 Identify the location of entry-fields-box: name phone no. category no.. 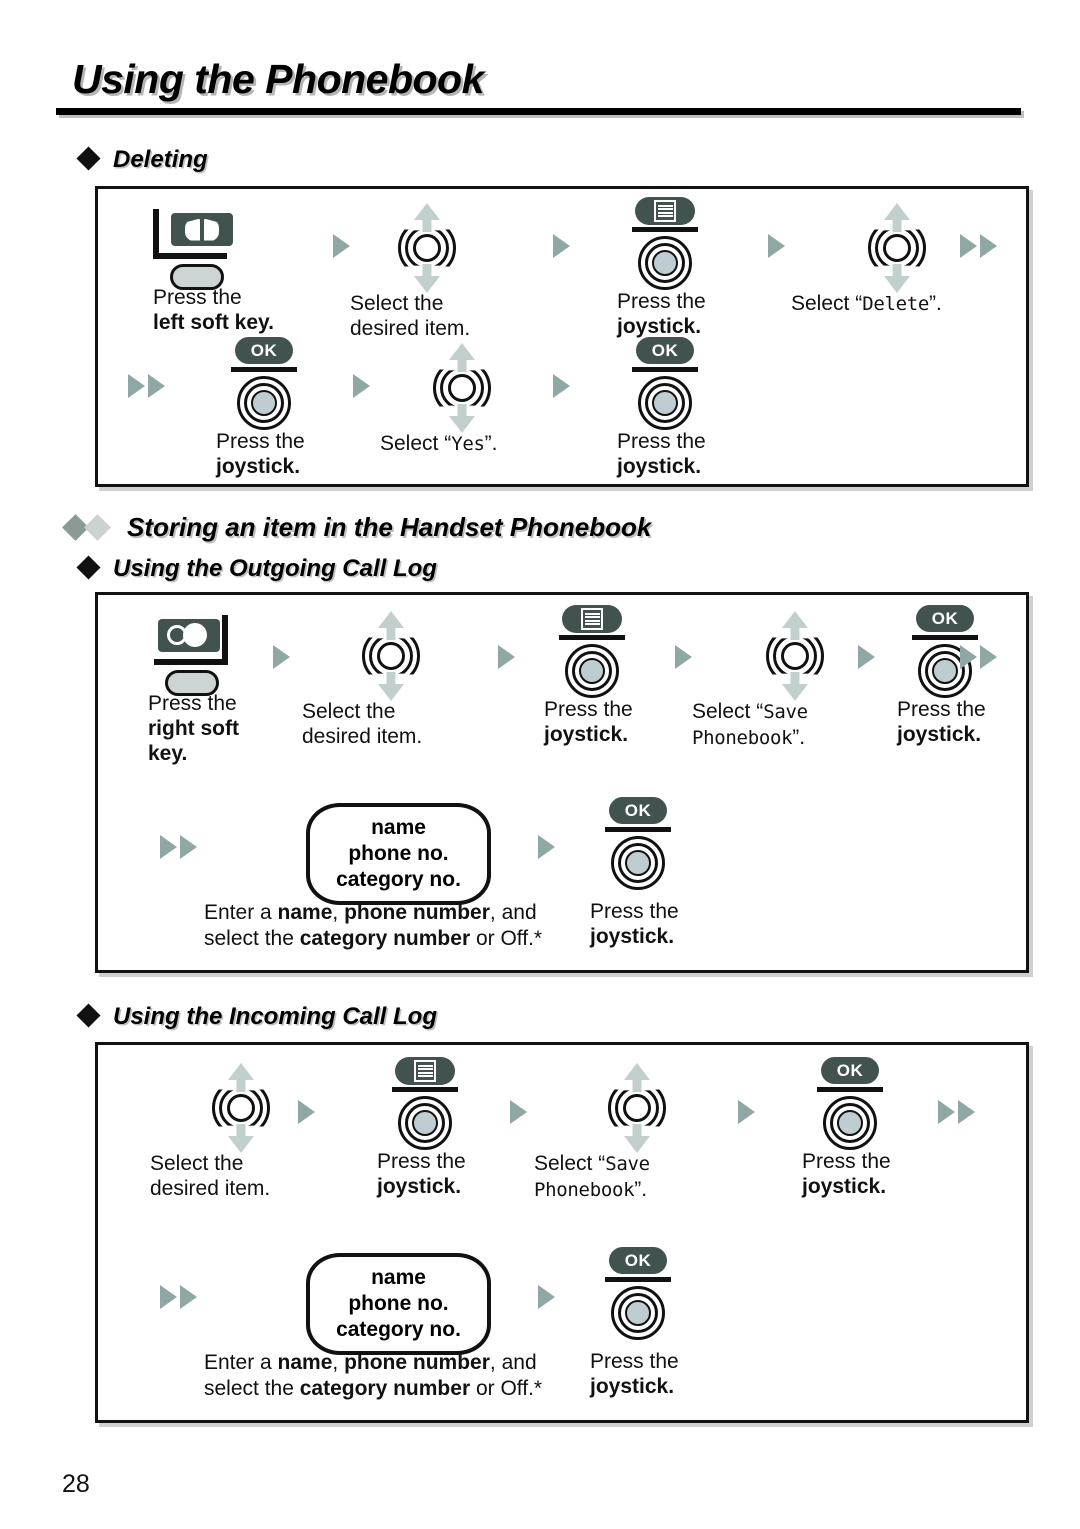
(398, 854).